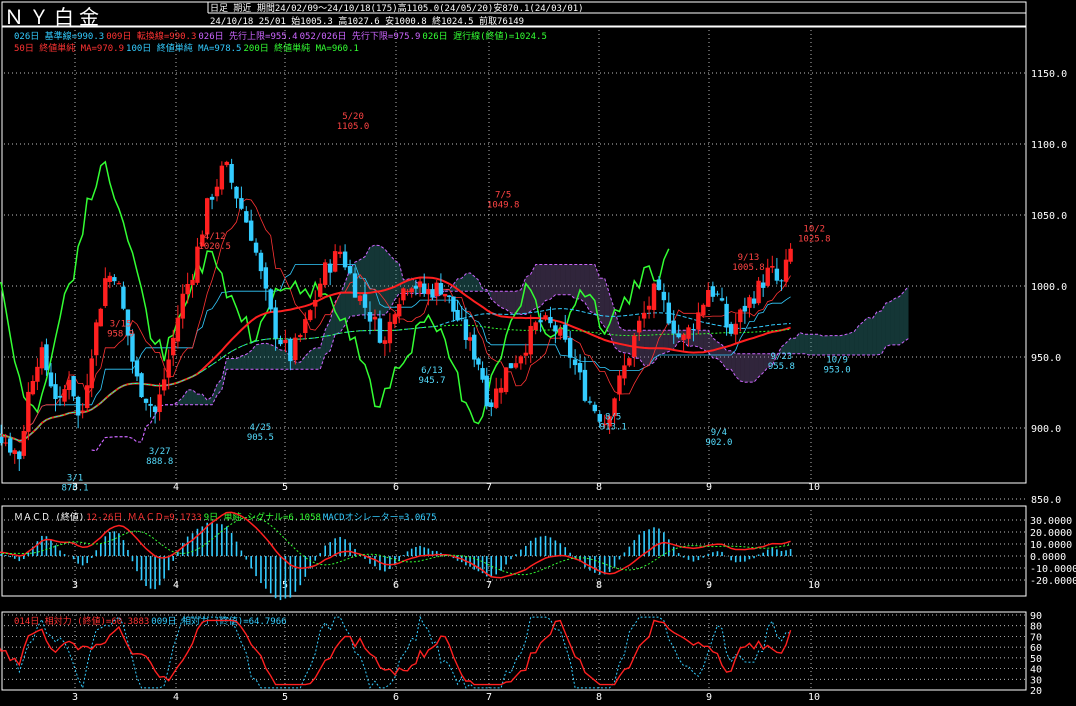  What do you see at coordinates (75, 697) in the screenshot?
I see `x-tick-label: 3` at bounding box center [75, 697].